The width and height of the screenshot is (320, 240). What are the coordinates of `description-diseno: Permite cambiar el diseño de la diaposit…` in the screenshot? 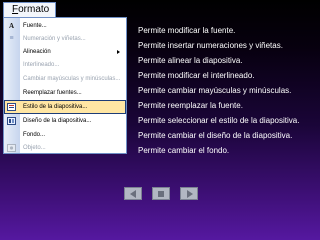 It's located at (215, 135).